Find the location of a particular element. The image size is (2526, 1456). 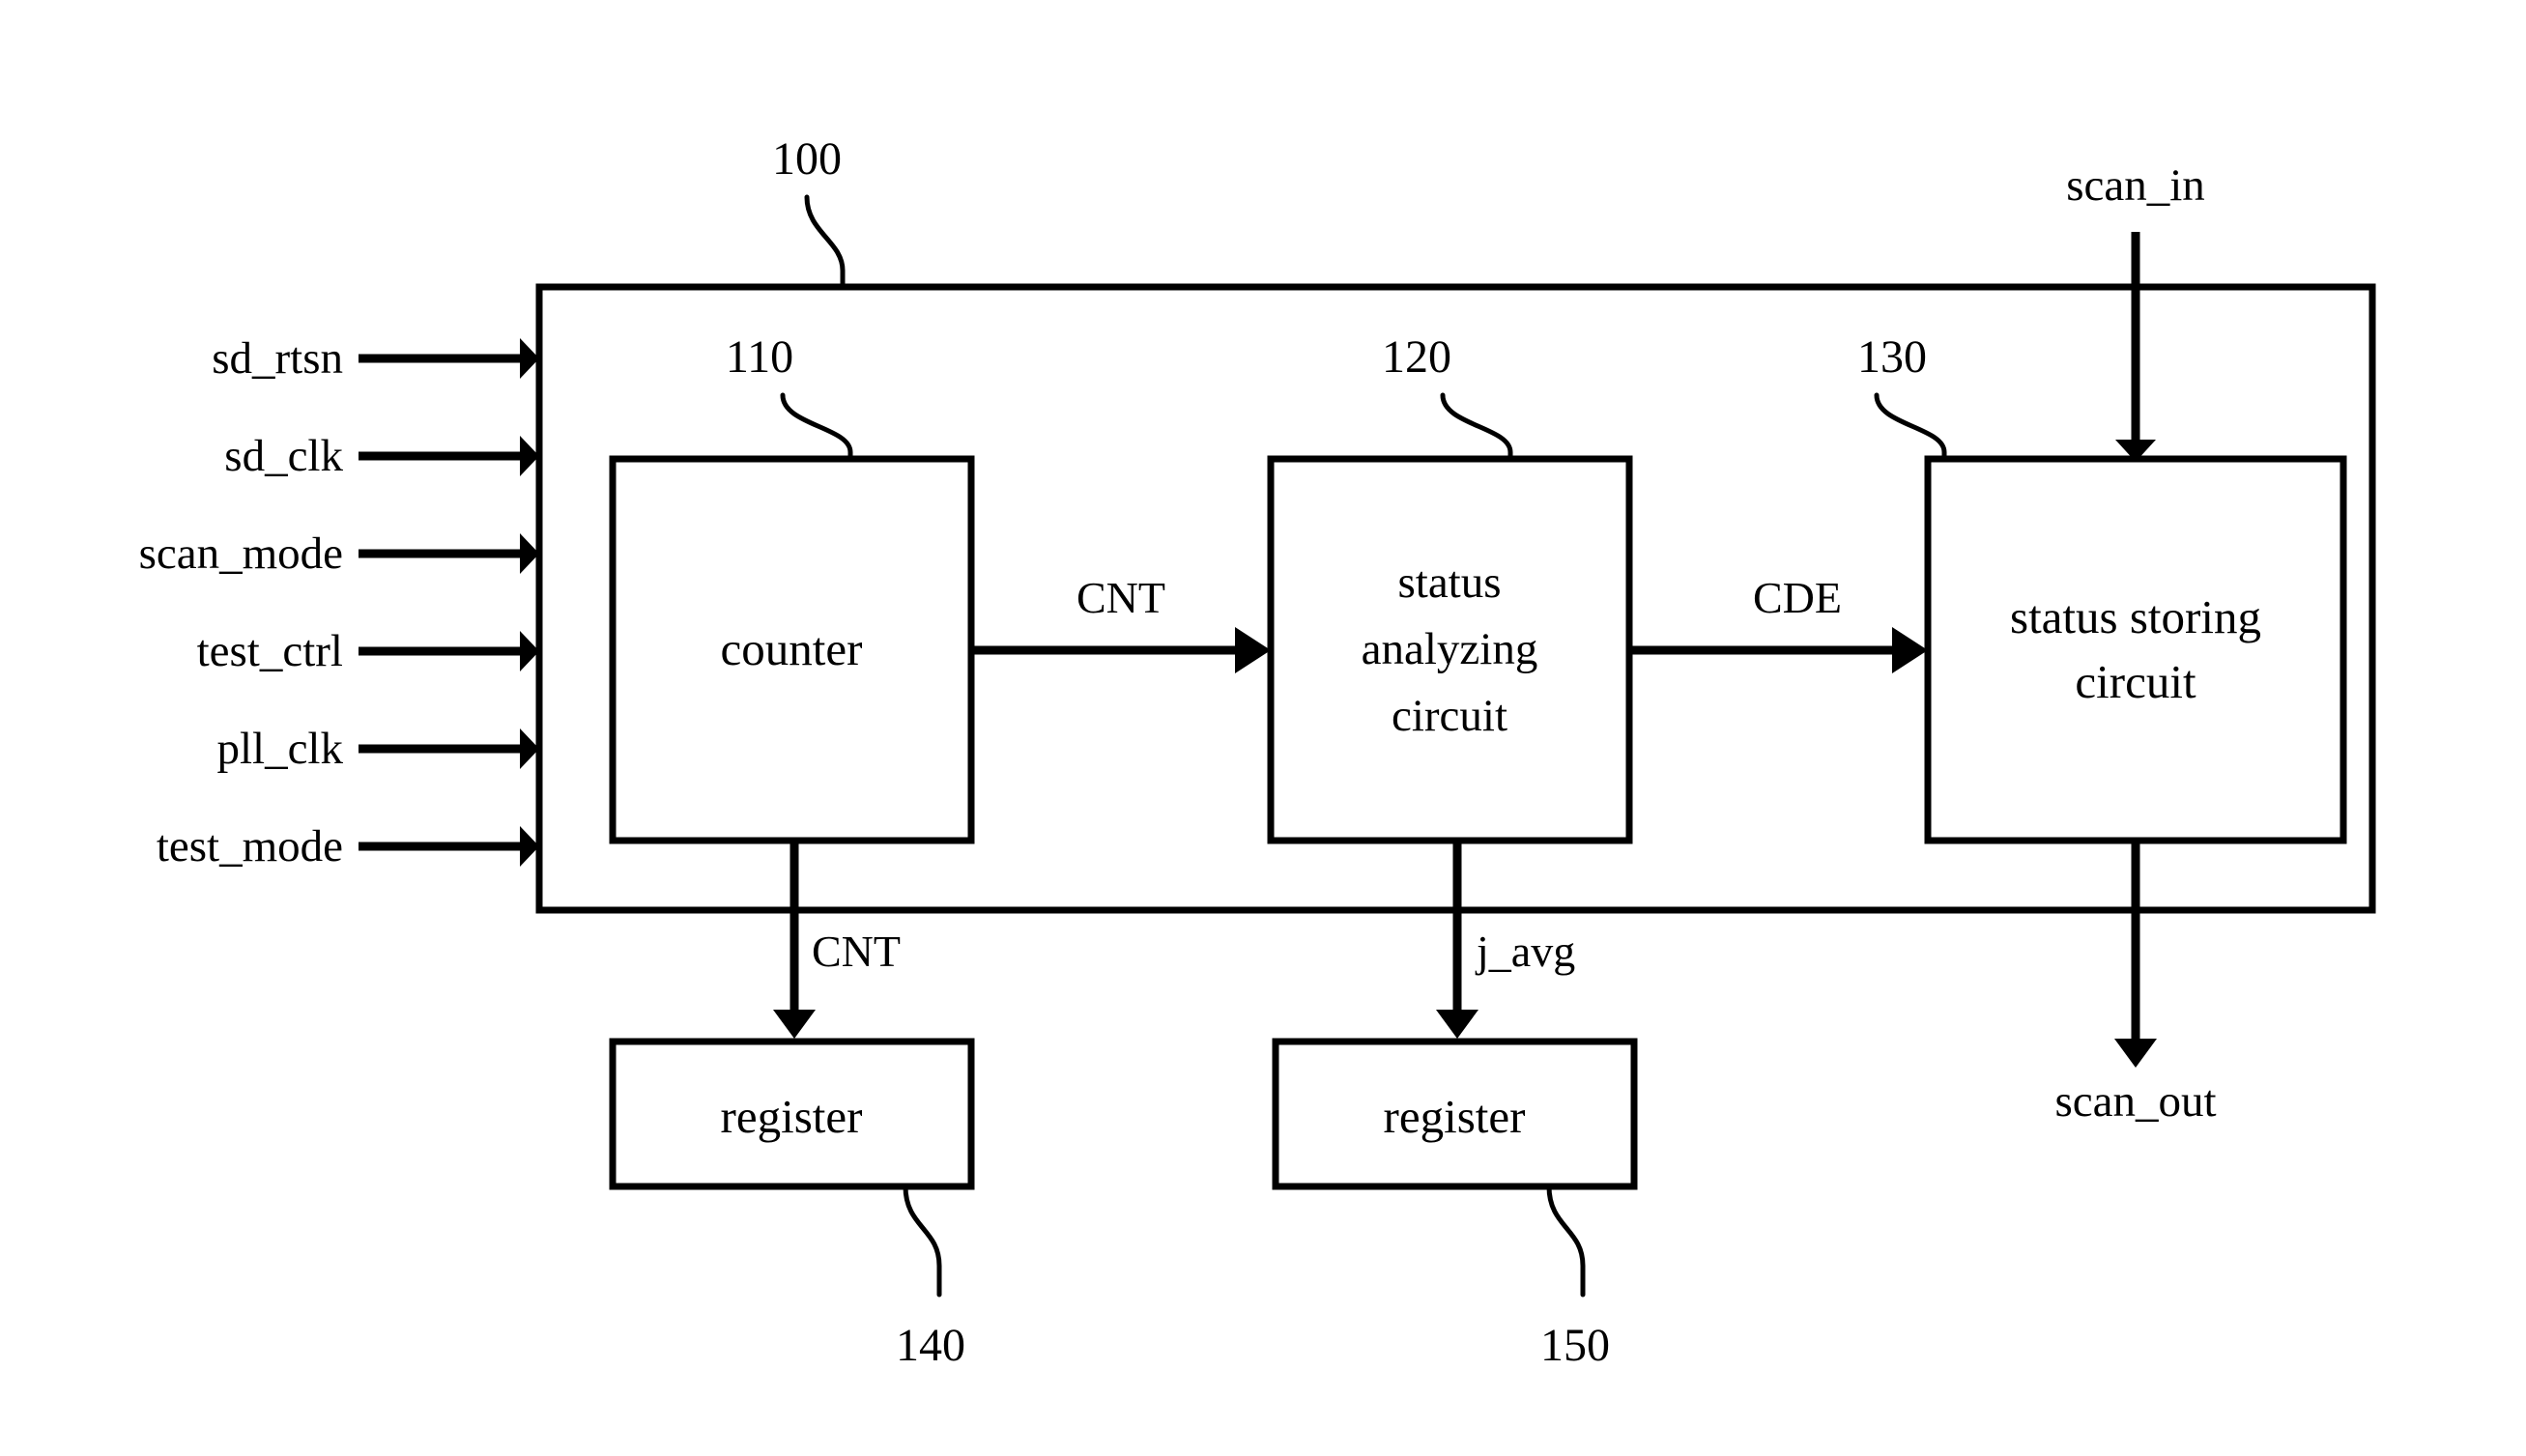

wire-label-cnt-vertical: CNT is located at coordinates (856, 952).